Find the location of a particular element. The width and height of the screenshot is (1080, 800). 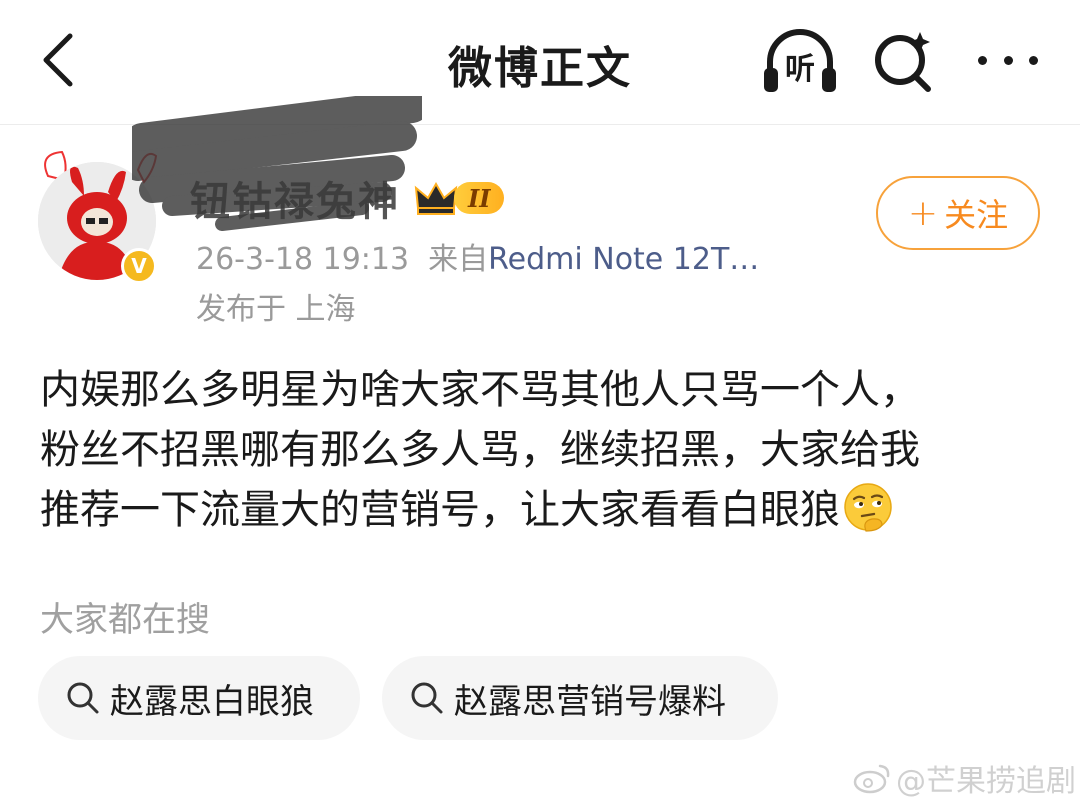

trending-search-chip: 赵露思营销号爆料 is located at coordinates (580, 698).